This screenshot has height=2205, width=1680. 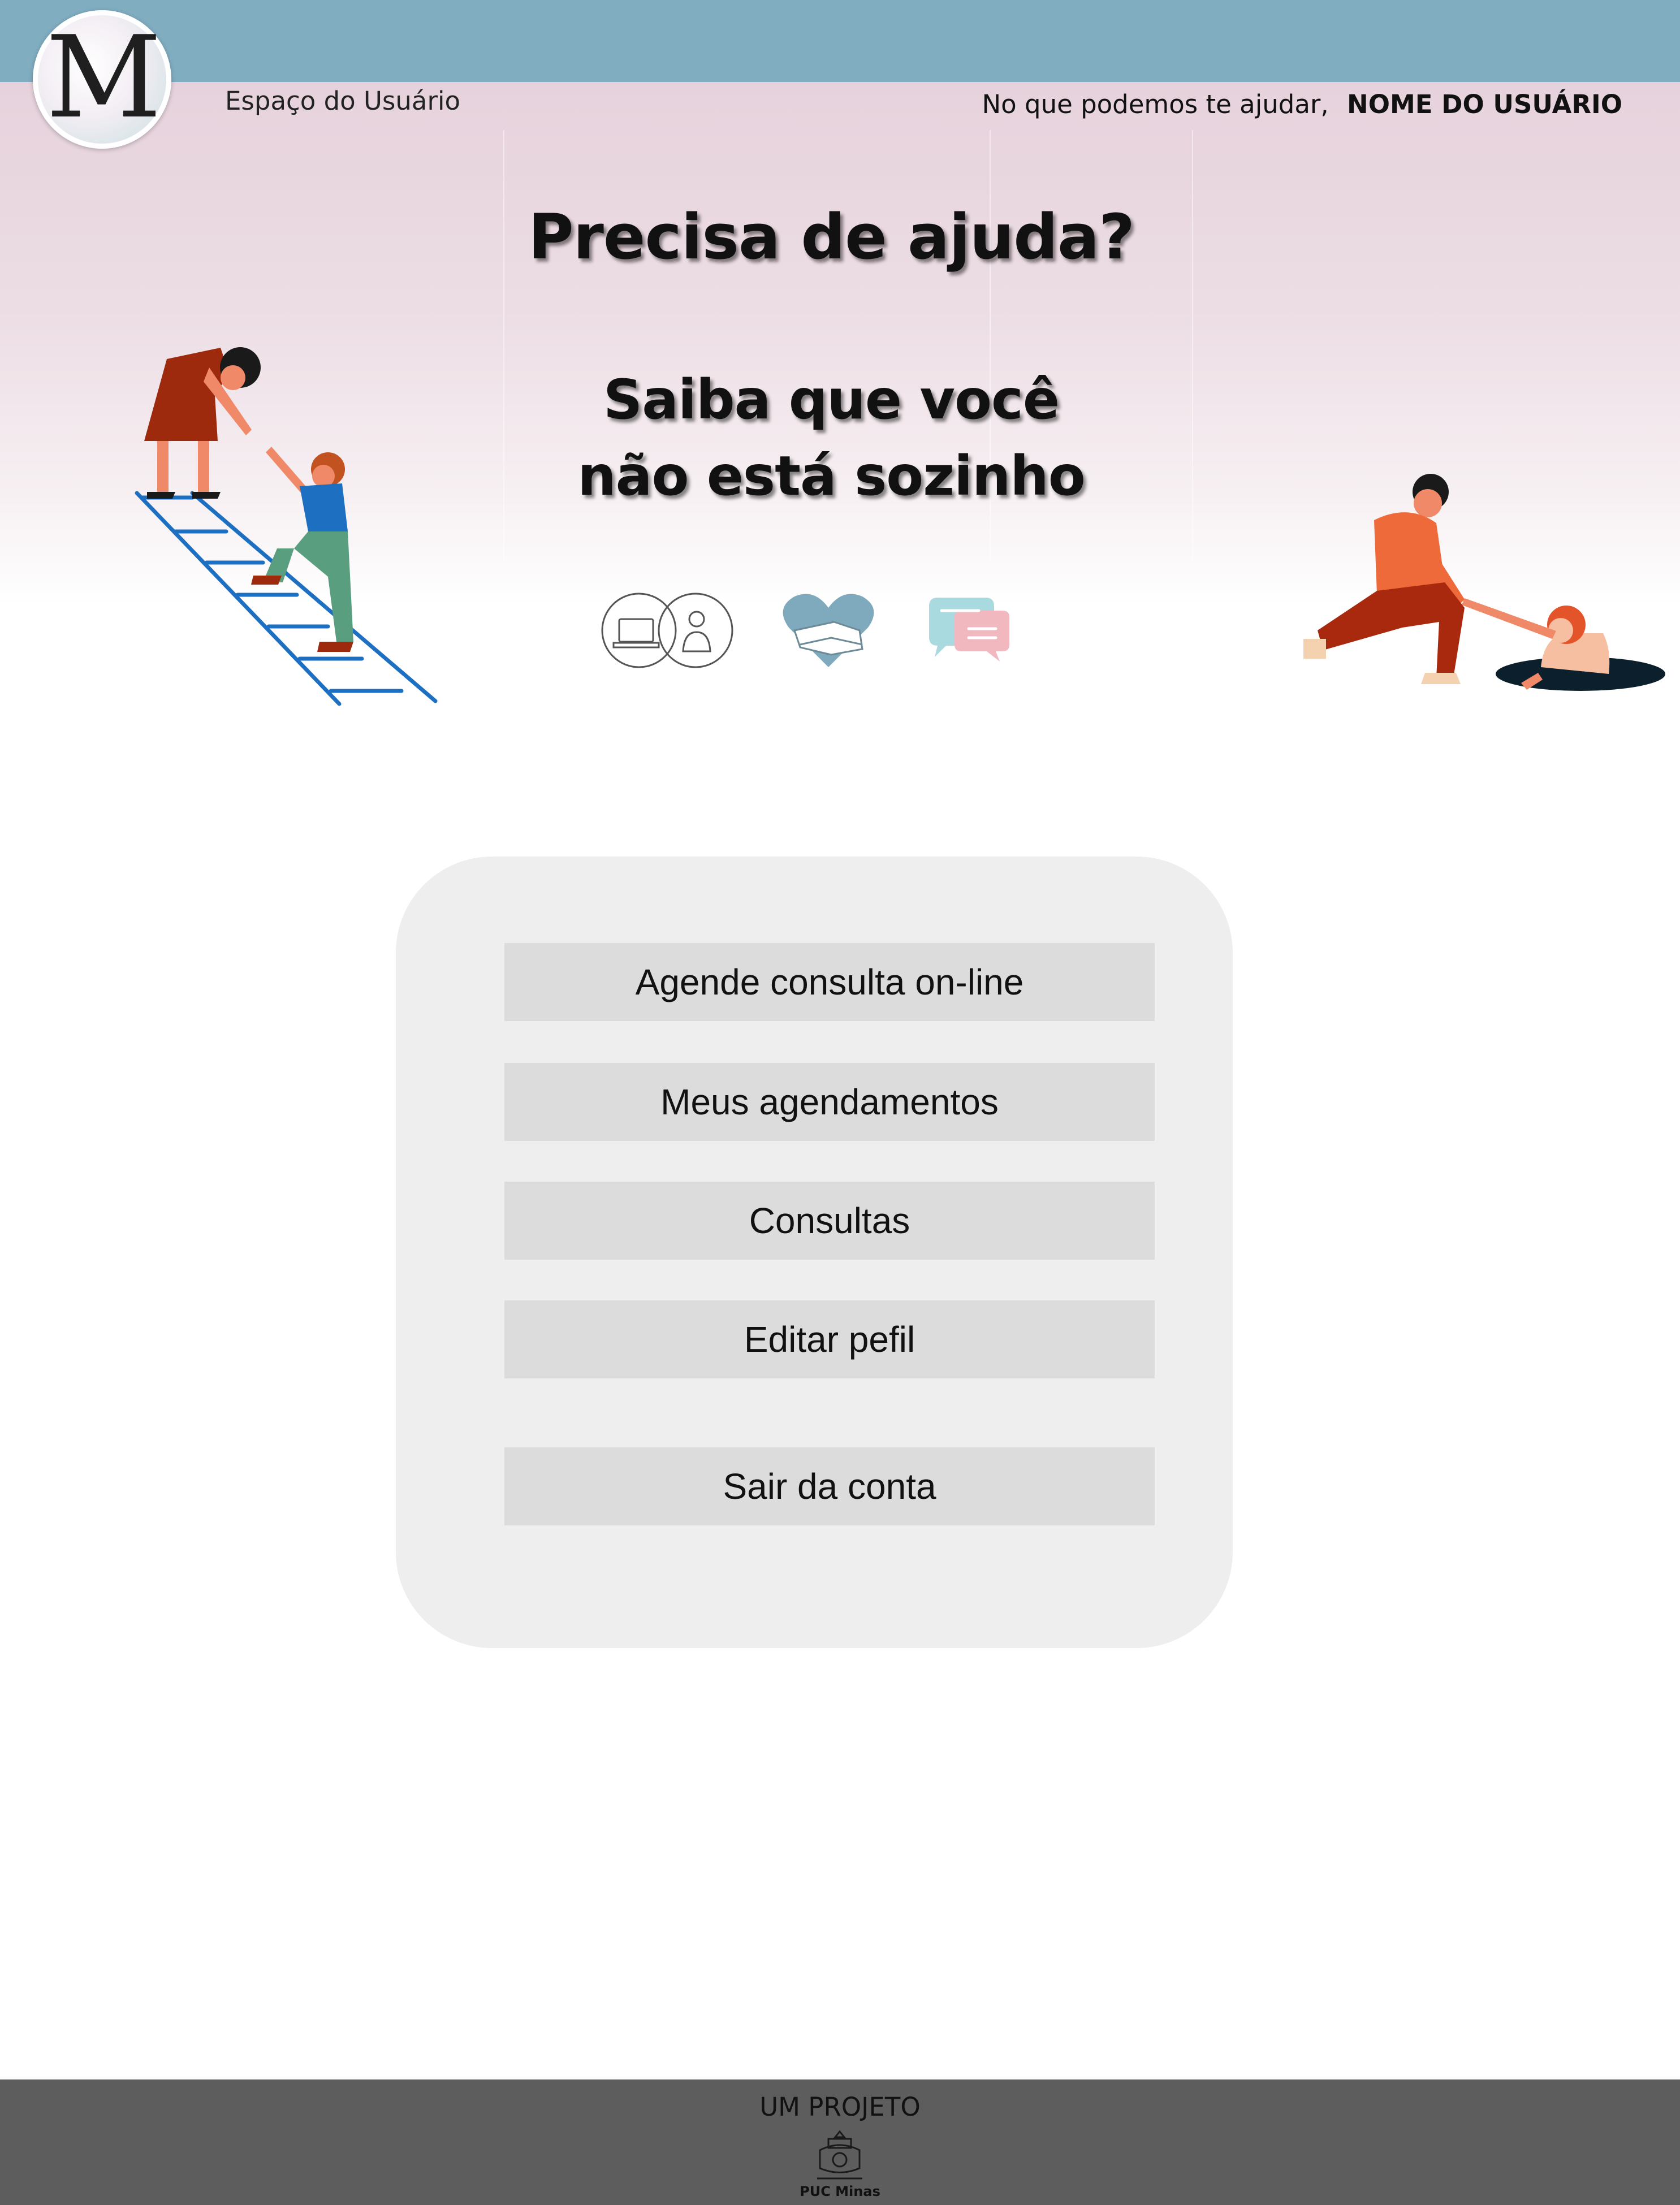 What do you see at coordinates (840, 41) in the screenshot?
I see `top-bar` at bounding box center [840, 41].